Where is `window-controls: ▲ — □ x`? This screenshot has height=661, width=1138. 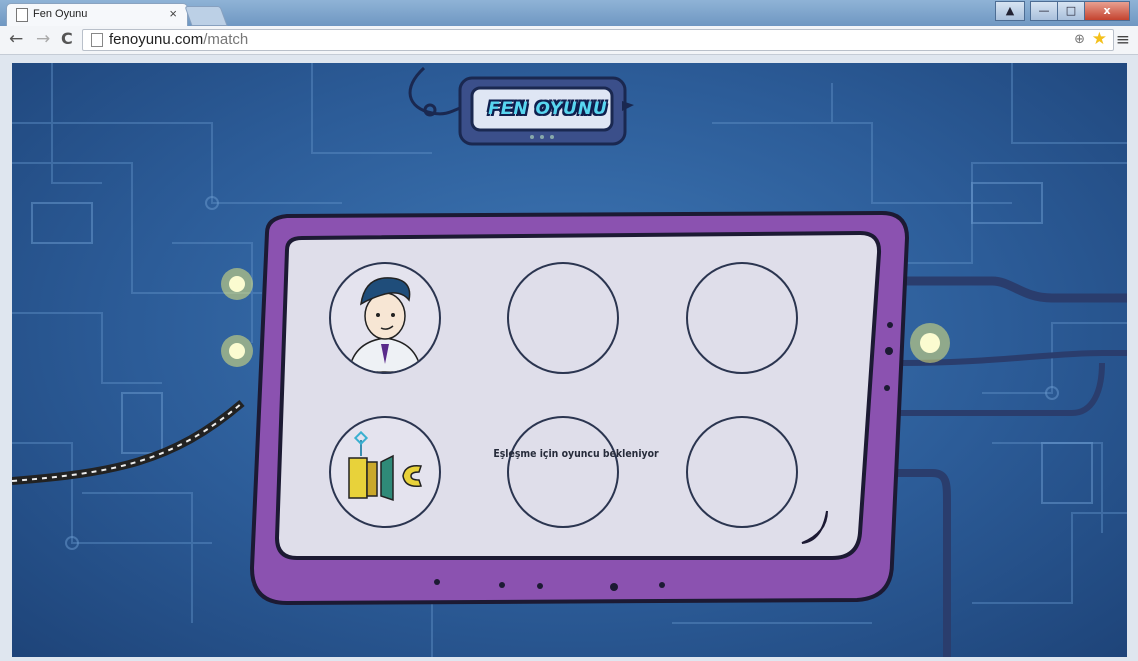 window-controls: ▲ — □ x is located at coordinates (1062, 11).